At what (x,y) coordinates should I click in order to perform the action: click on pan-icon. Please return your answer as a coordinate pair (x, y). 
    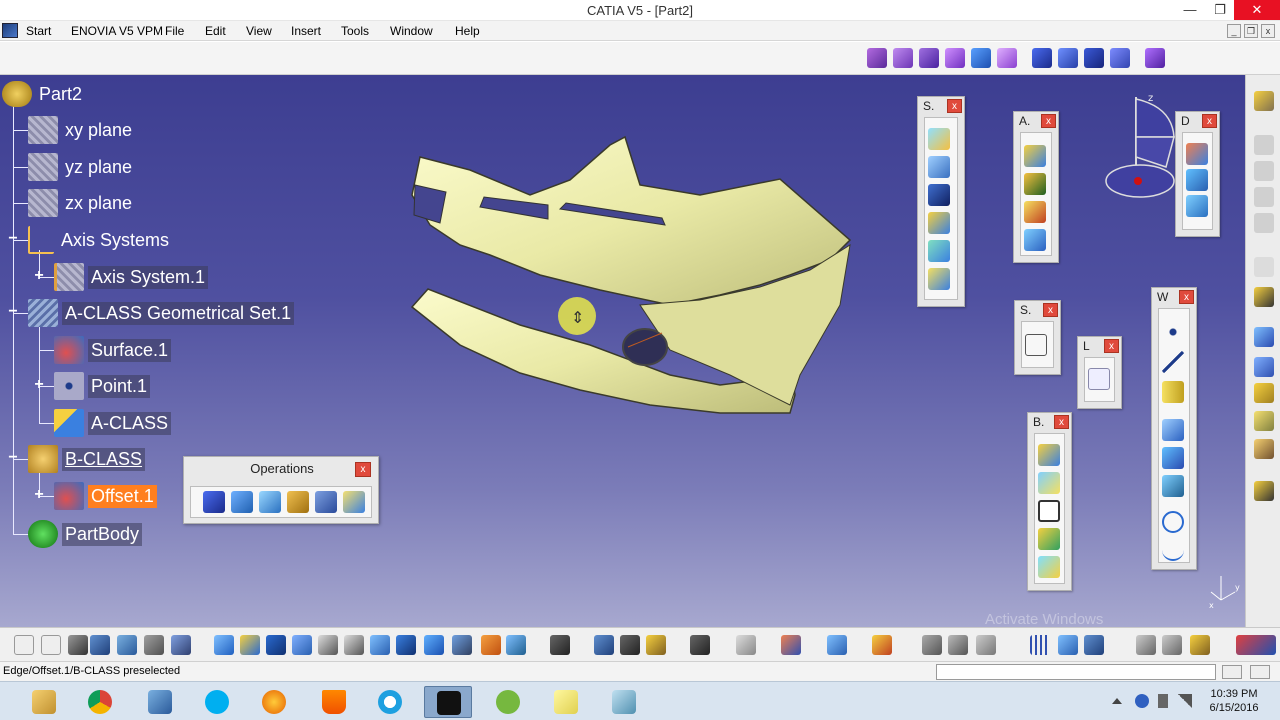
    Looking at the image, I should click on (276, 645).